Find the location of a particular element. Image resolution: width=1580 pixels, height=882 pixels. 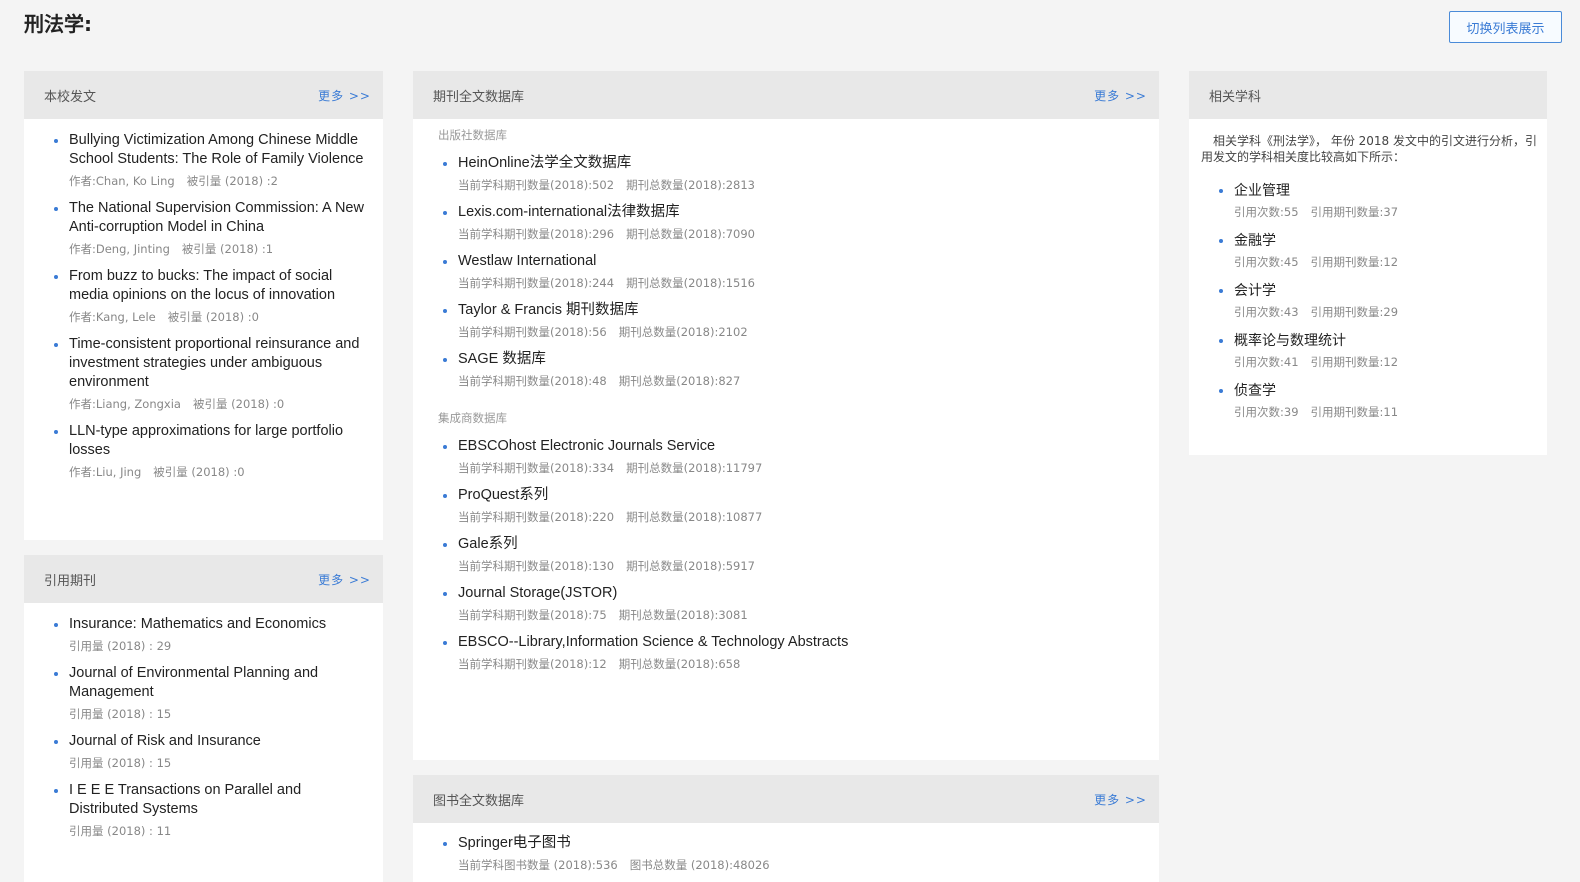

panel-header: 引用期刊 更多 >> is located at coordinates (203, 579).